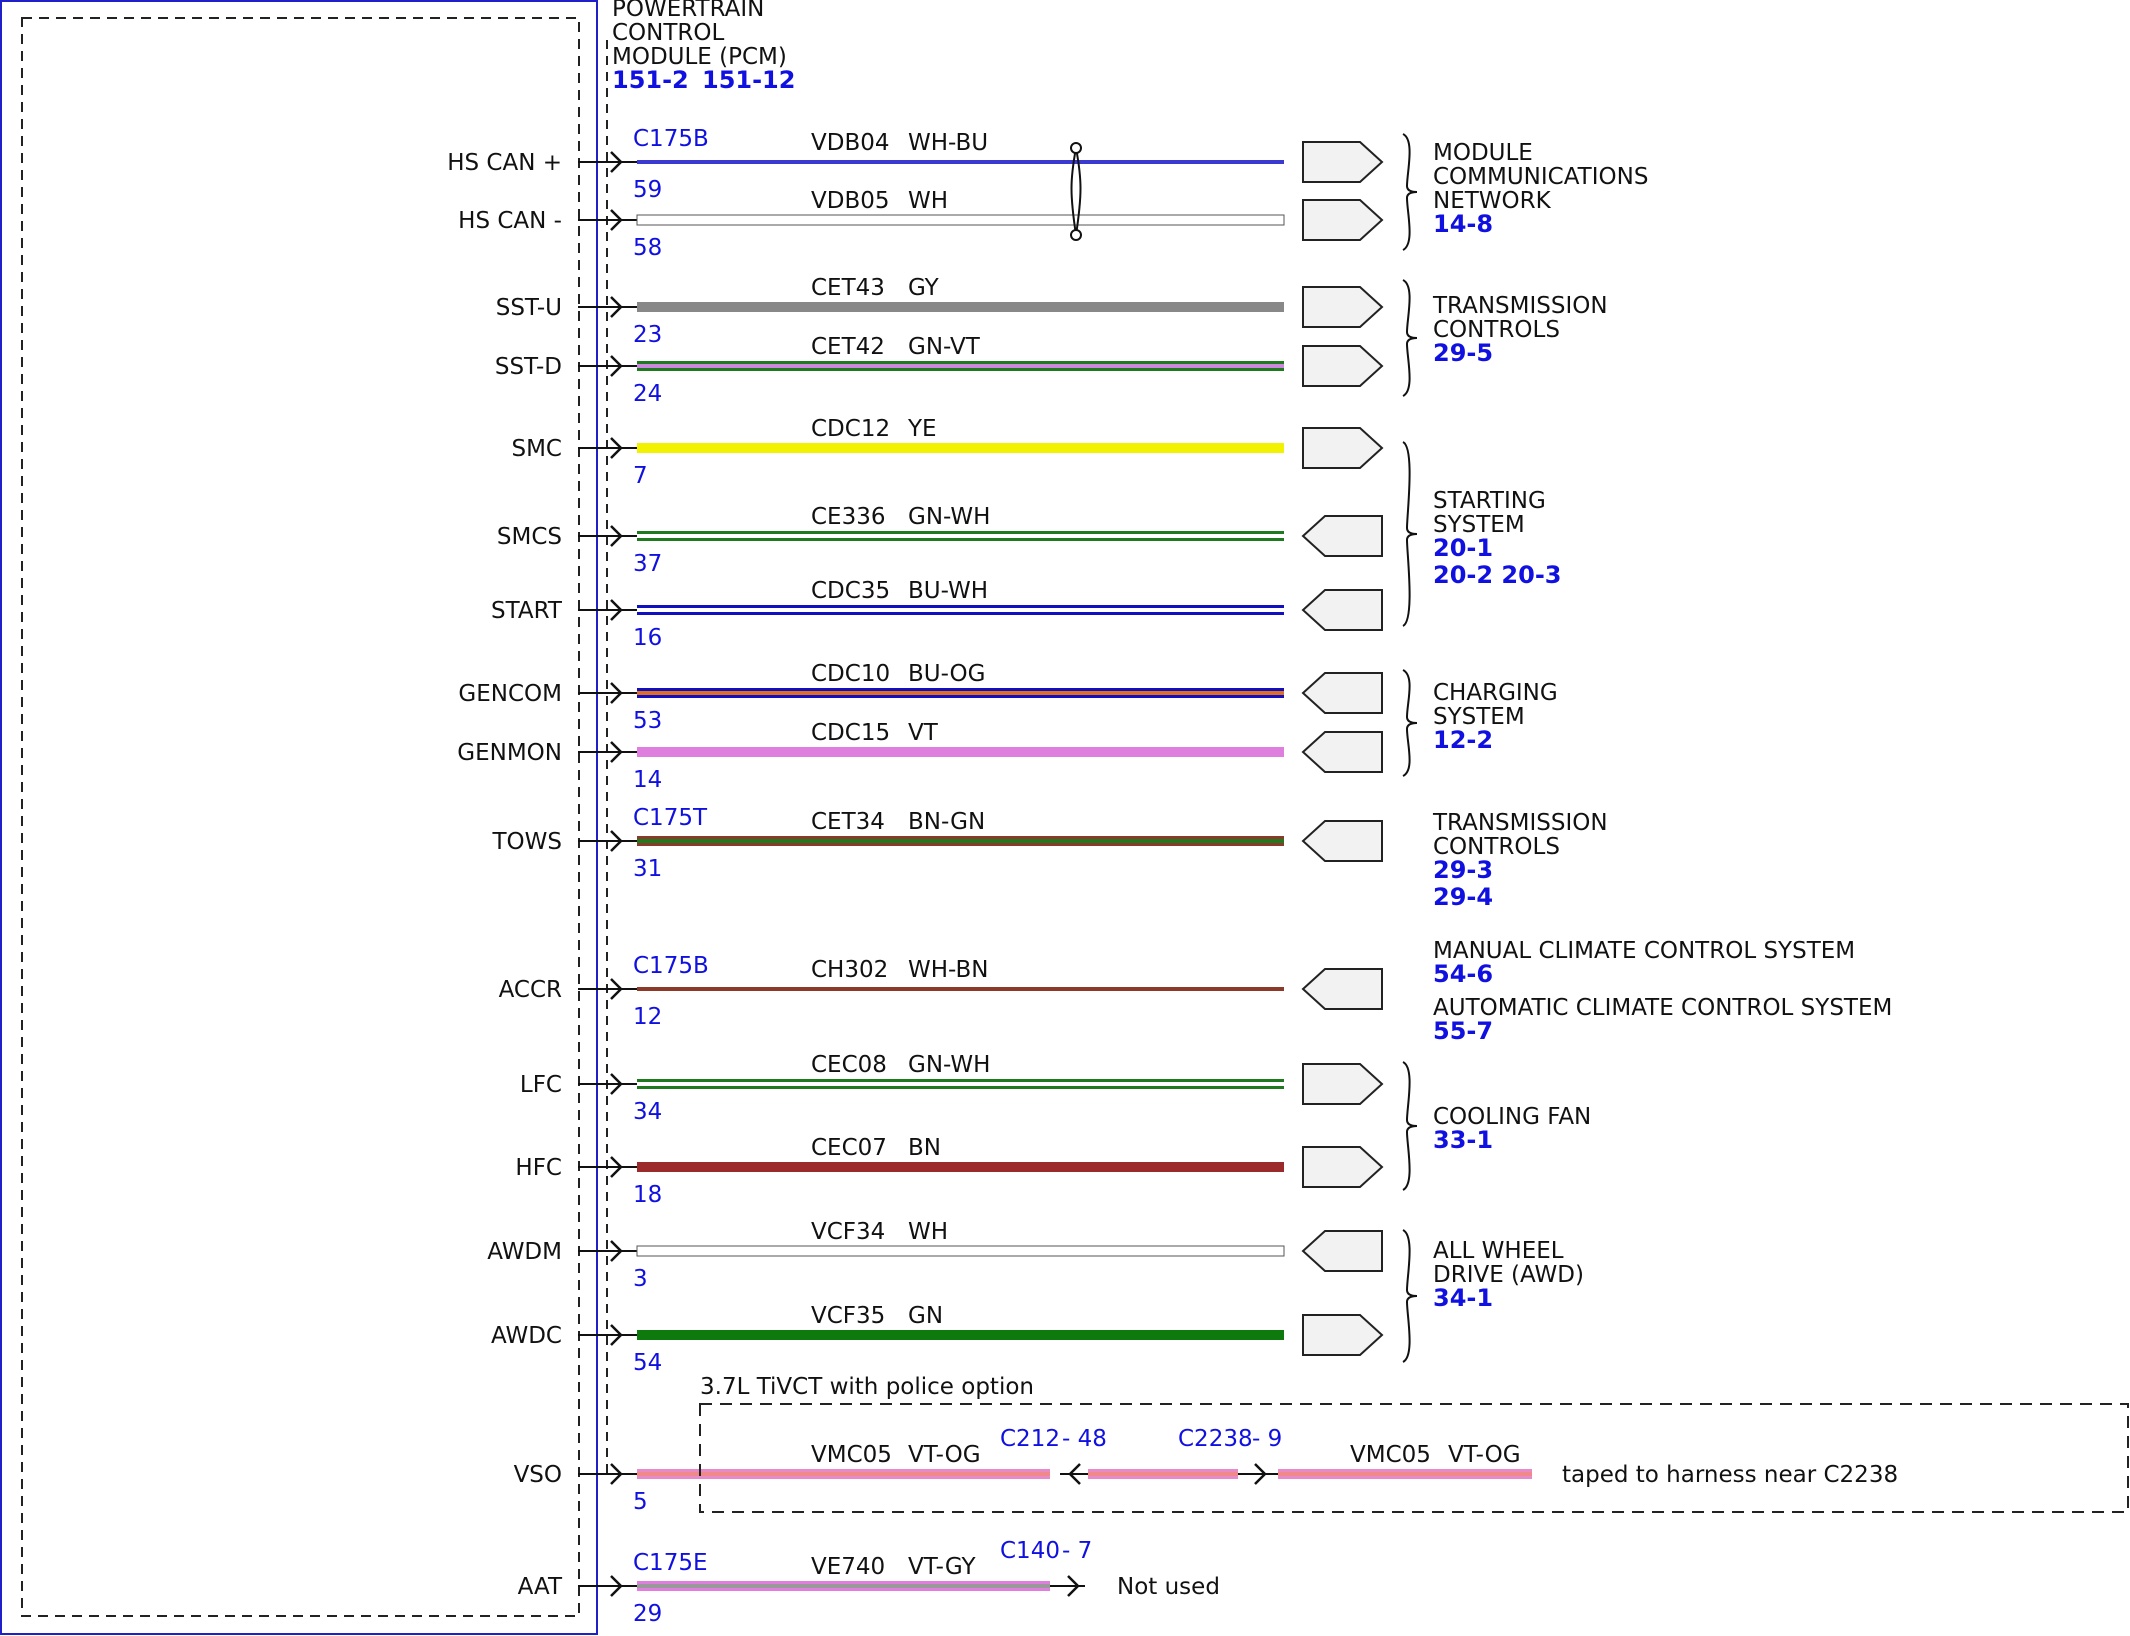 This screenshot has width=2130, height=1636. Describe the element at coordinates (538, 1168) in the screenshot. I see `signal-label: HFC` at that location.